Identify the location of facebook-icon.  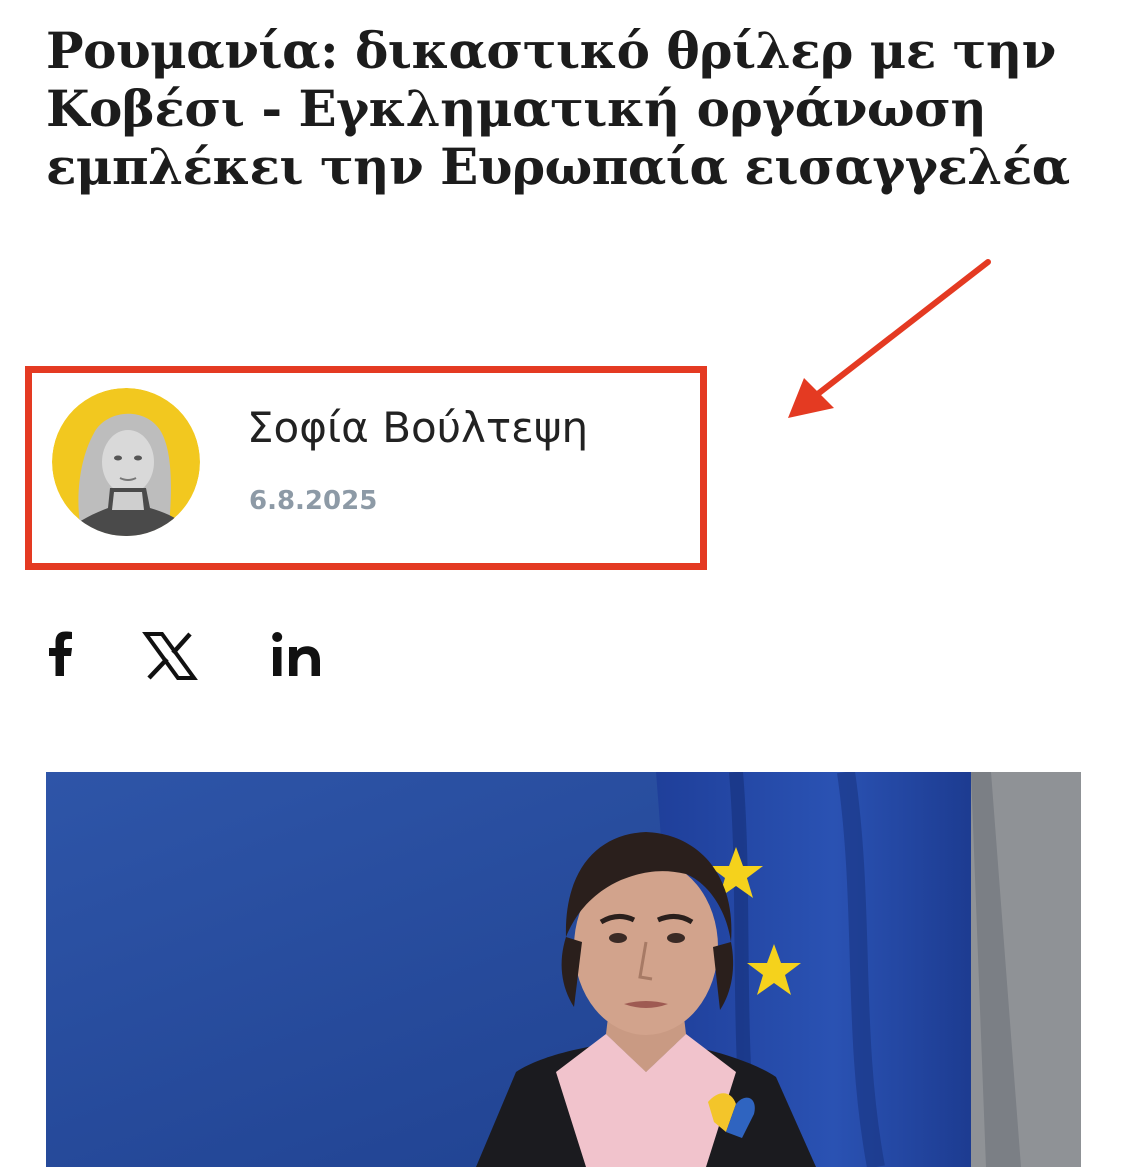
(60, 653).